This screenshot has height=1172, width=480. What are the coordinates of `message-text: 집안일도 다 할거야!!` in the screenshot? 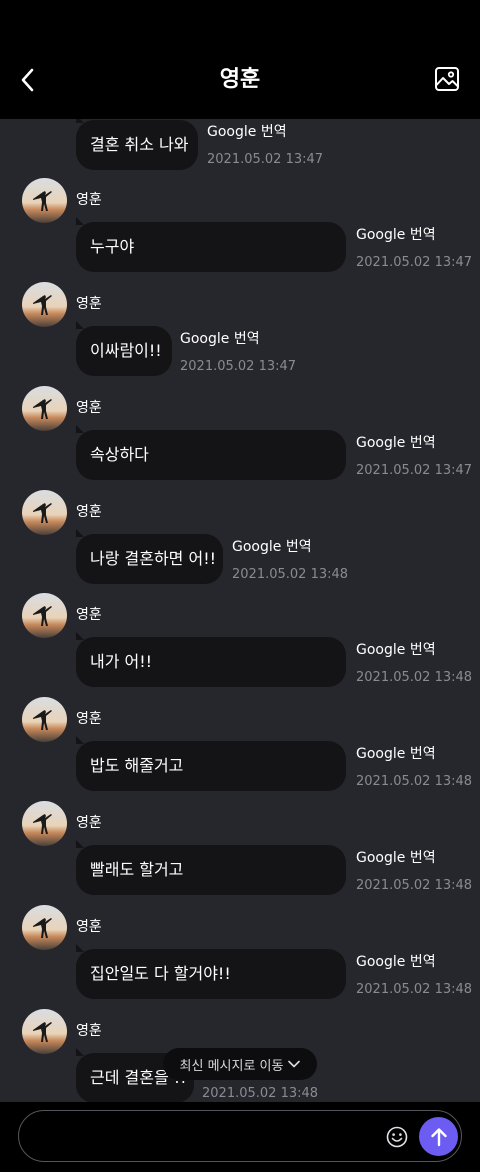 It's located at (160, 973).